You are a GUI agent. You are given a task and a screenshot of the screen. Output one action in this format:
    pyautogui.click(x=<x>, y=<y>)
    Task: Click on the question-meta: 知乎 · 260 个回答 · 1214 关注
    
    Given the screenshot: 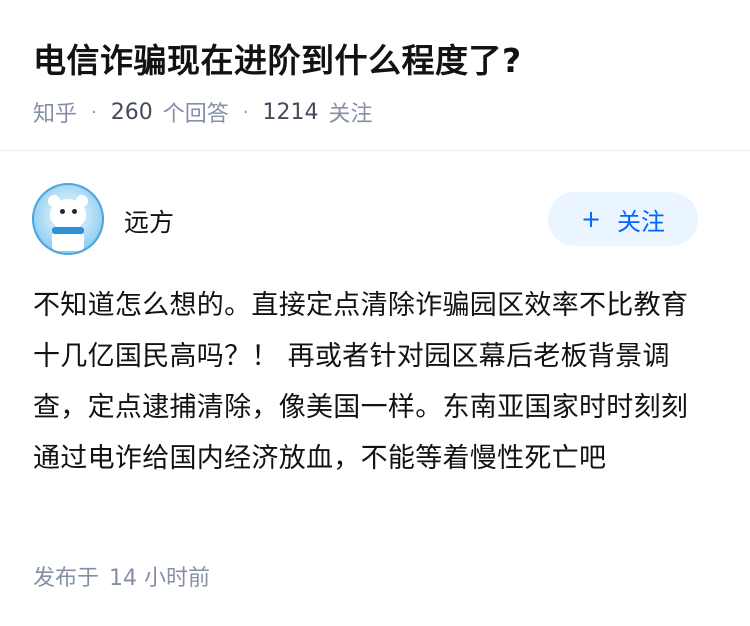 What is the action you would take?
    pyautogui.click(x=203, y=112)
    